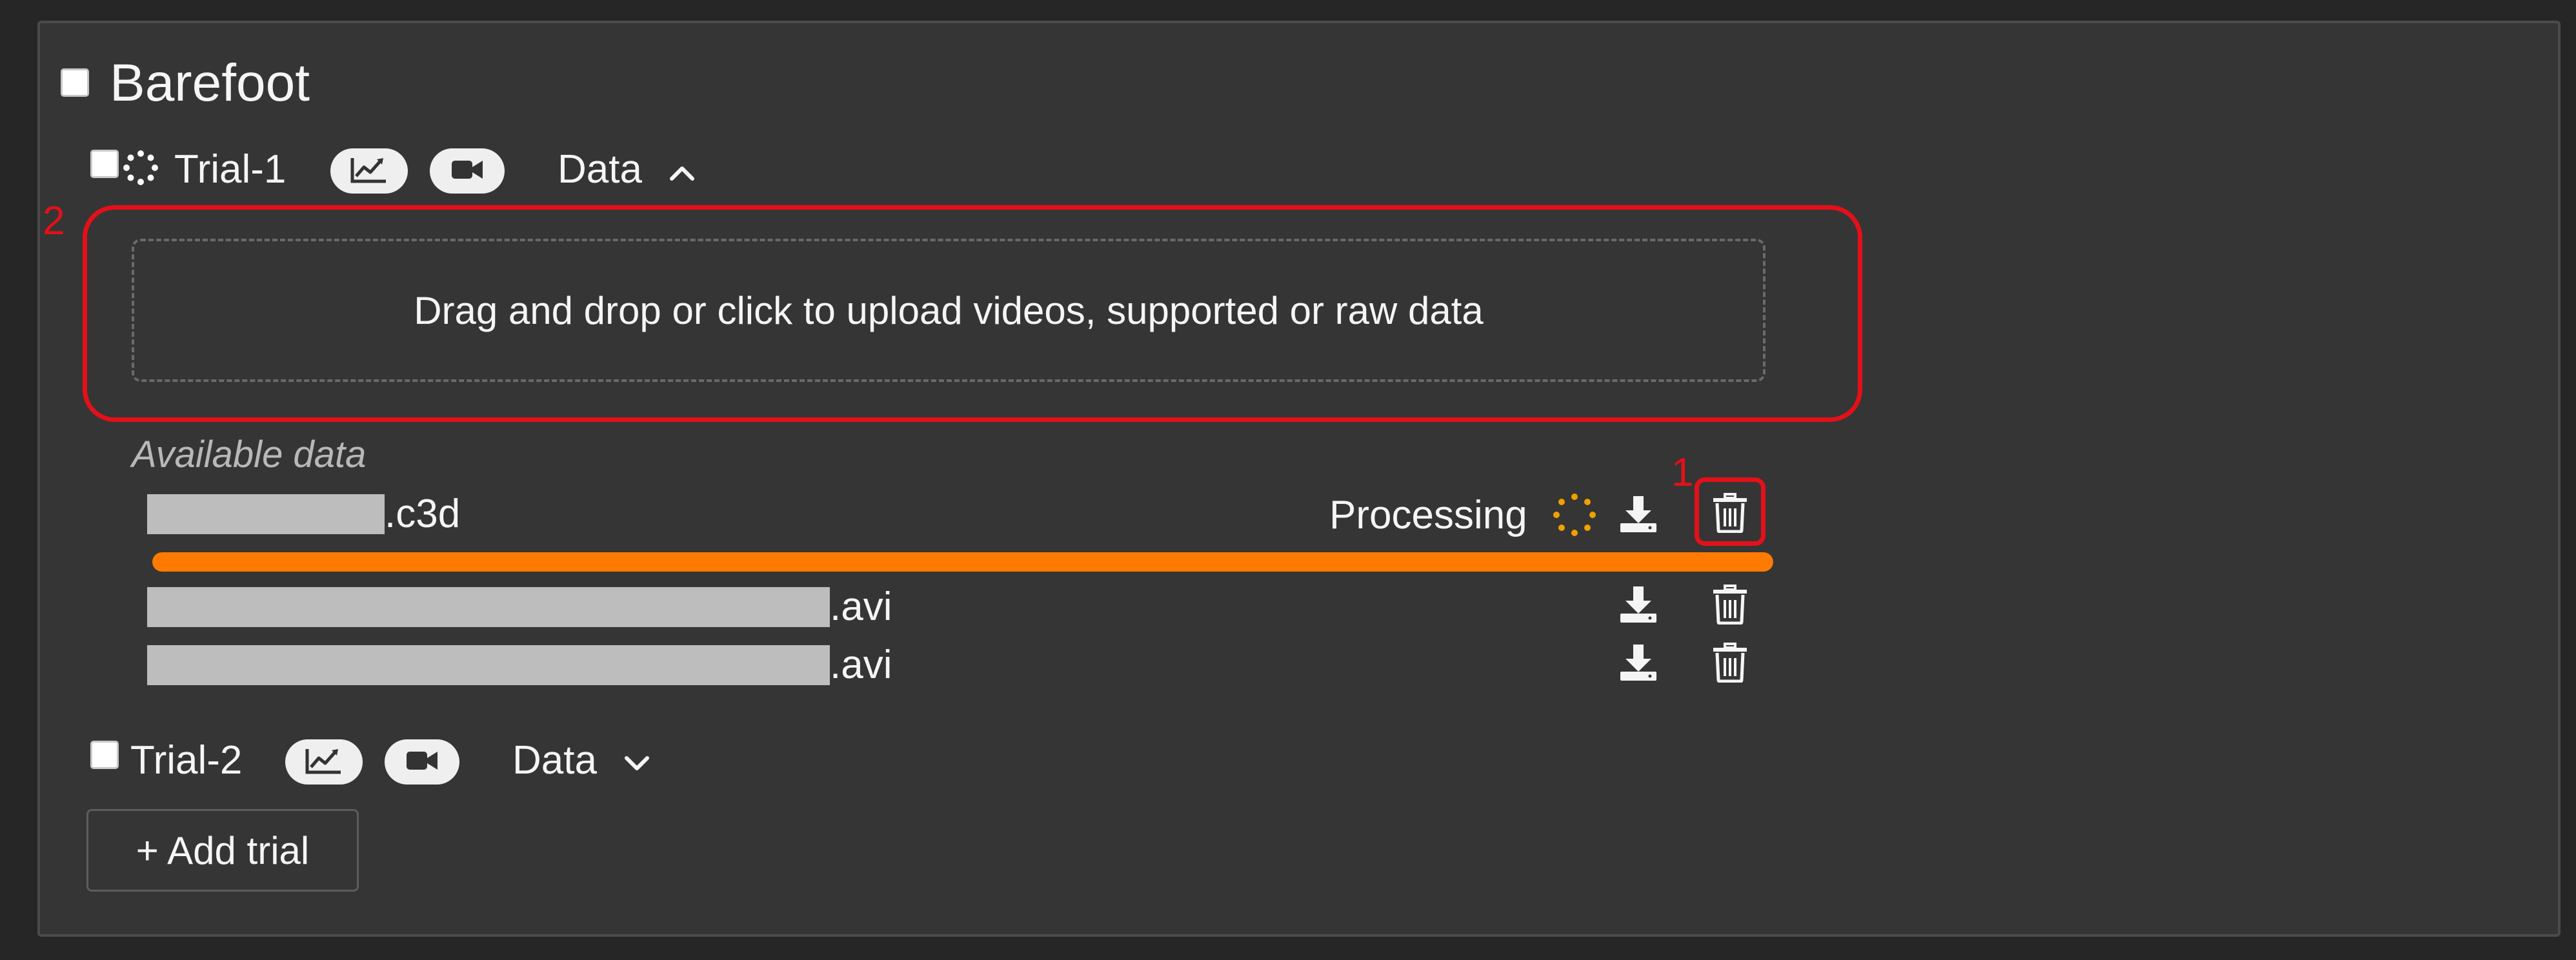  Describe the element at coordinates (637, 761) in the screenshot. I see `chevron-down-icon` at that location.